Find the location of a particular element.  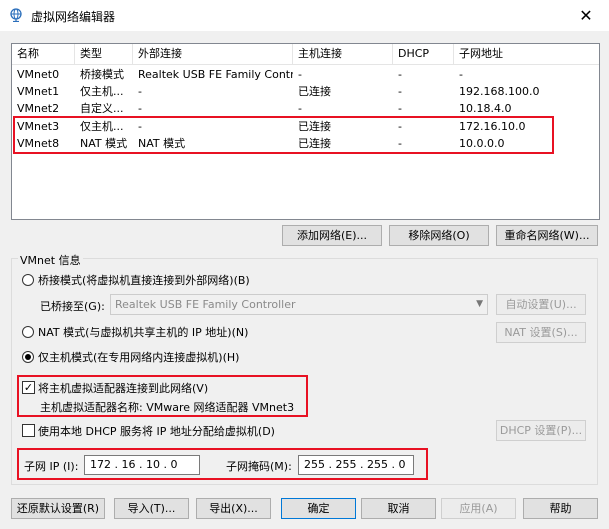

title-bar: 虚拟网络编辑器 ✕ is located at coordinates (304, 15).